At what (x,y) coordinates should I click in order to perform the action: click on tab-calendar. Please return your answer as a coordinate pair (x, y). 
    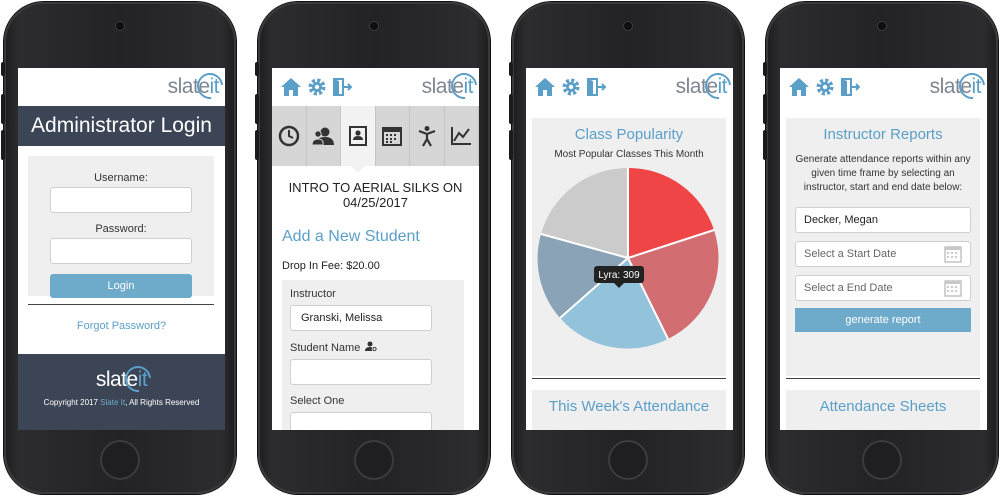
    Looking at the image, I should click on (393, 136).